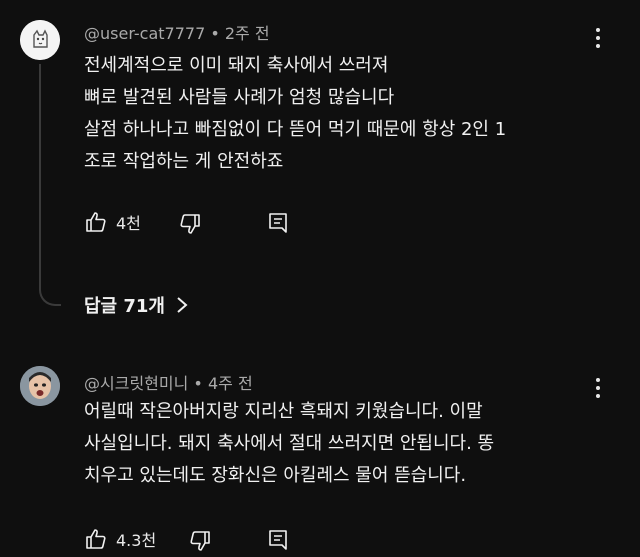 The height and width of the screenshot is (557, 640). I want to click on replies-toggle-button: 답글 71개, so click(136, 305).